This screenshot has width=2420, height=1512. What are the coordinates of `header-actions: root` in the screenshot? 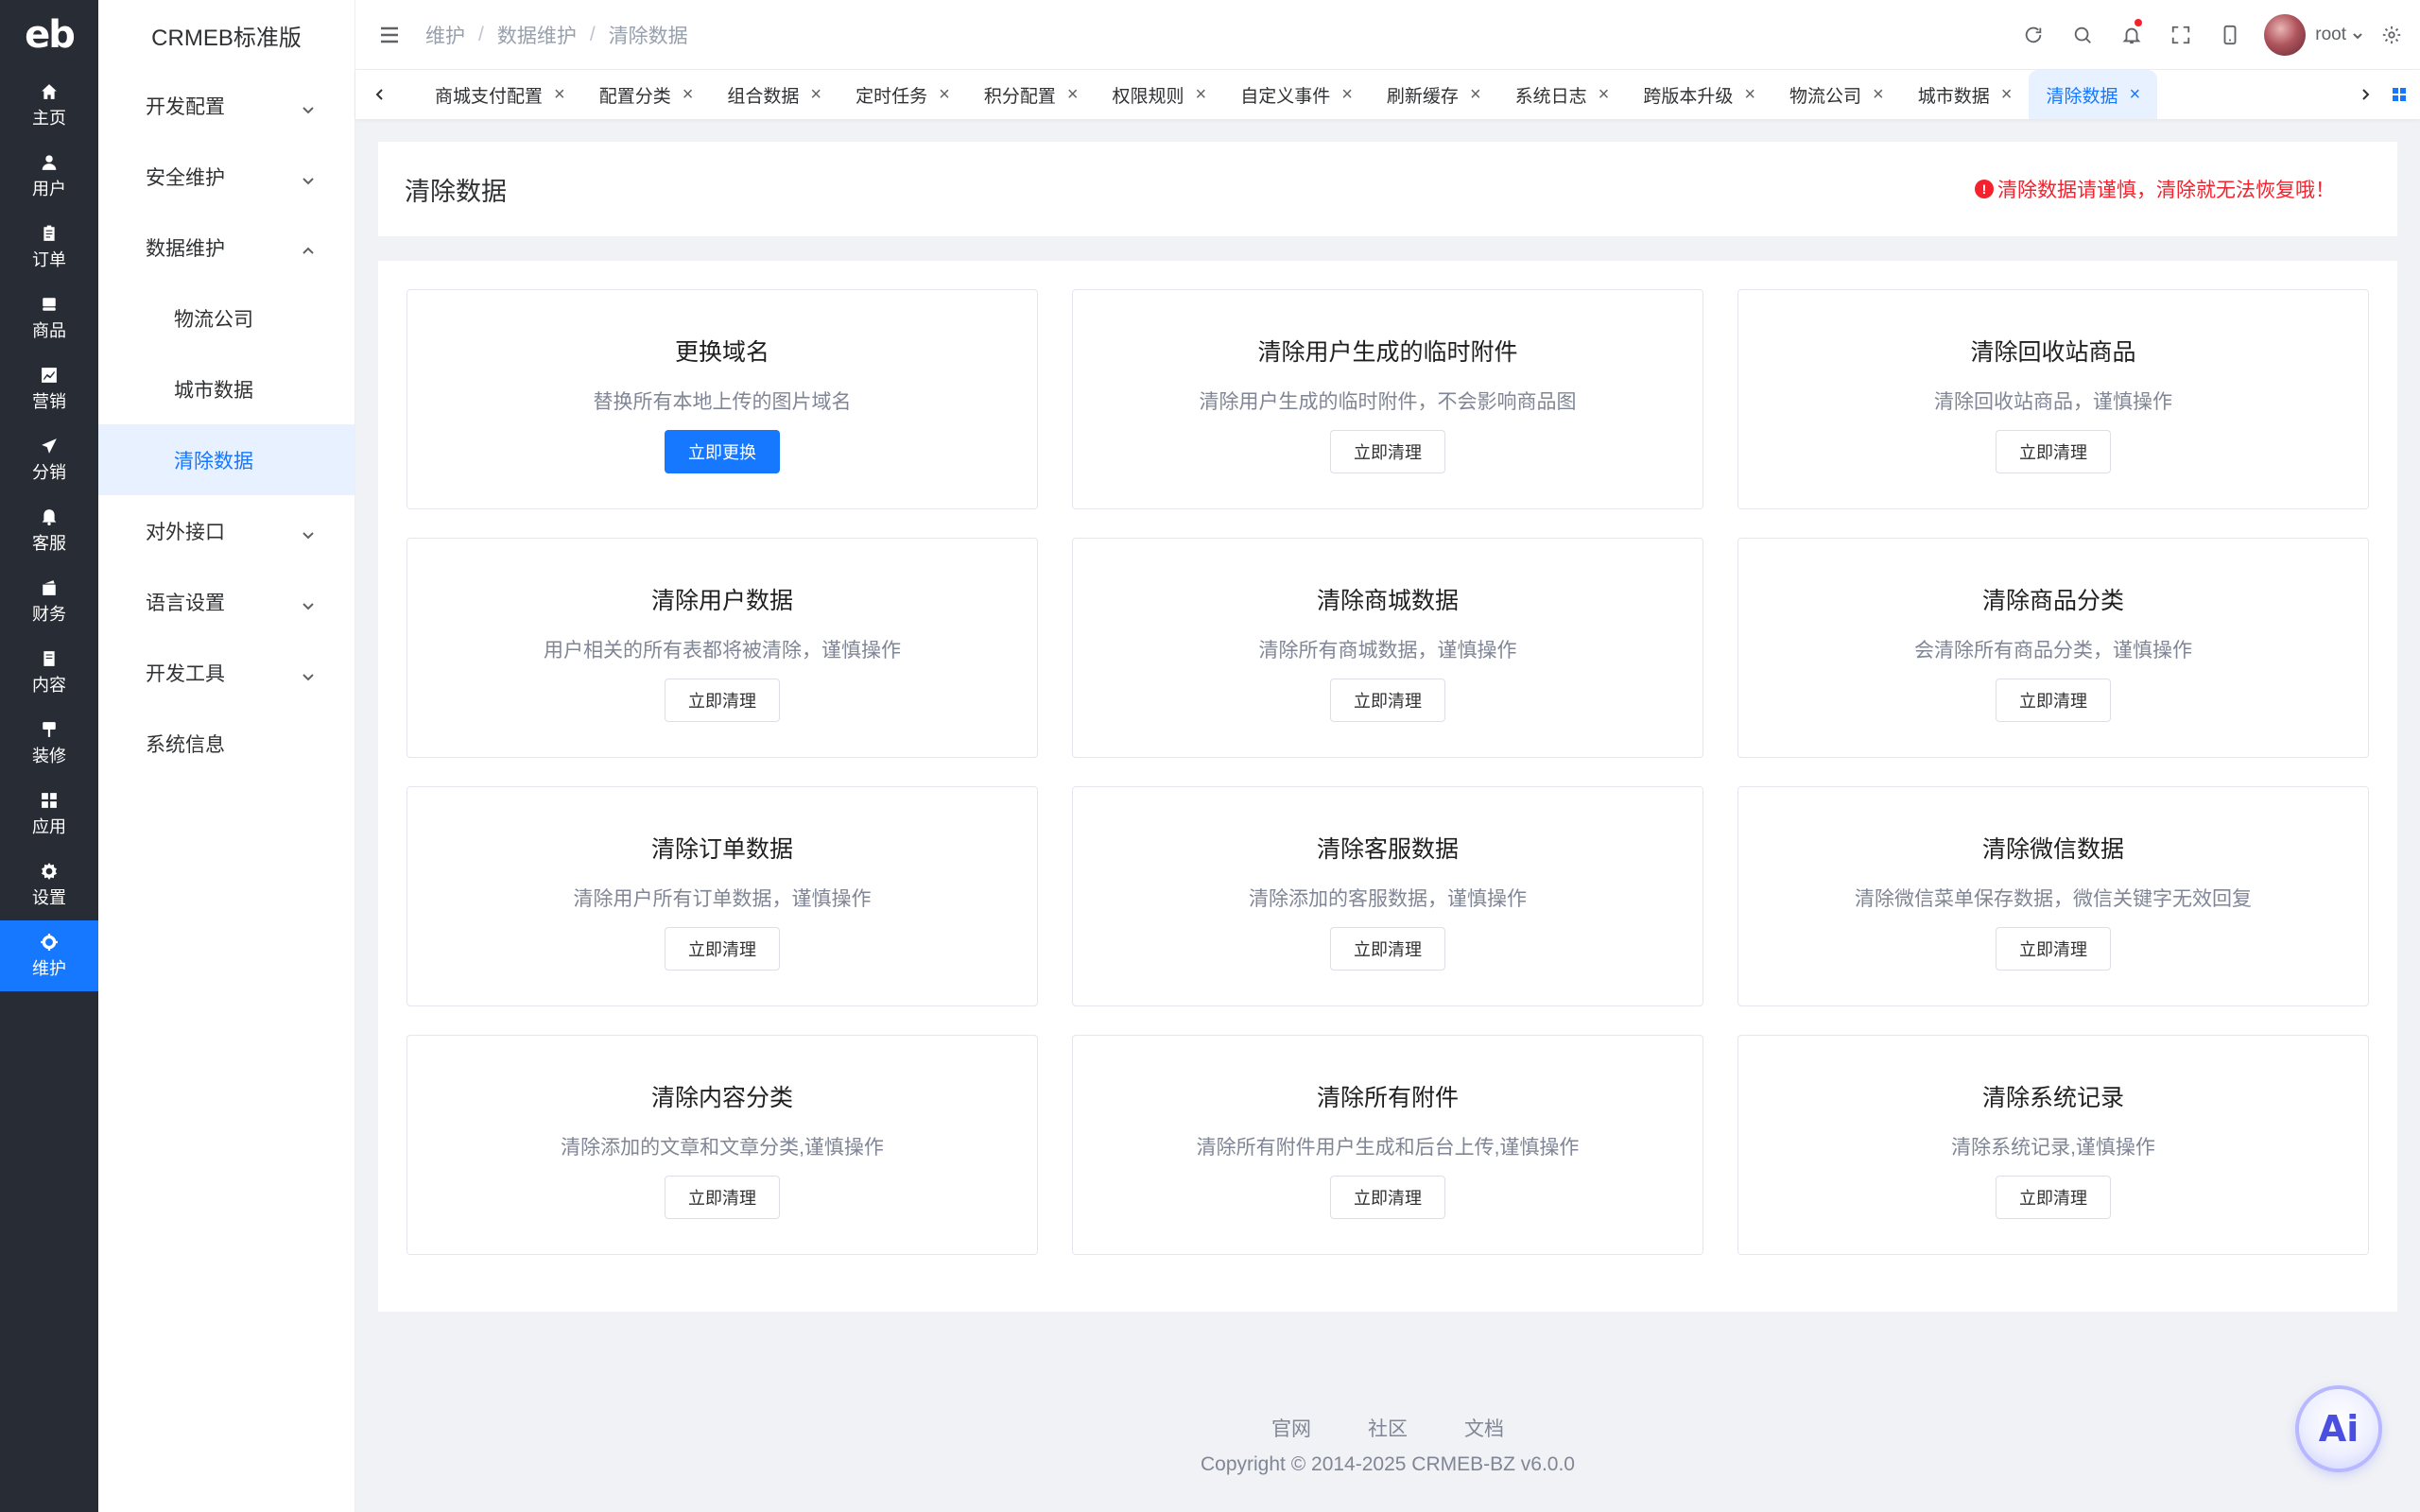 It's located at (2210, 35).